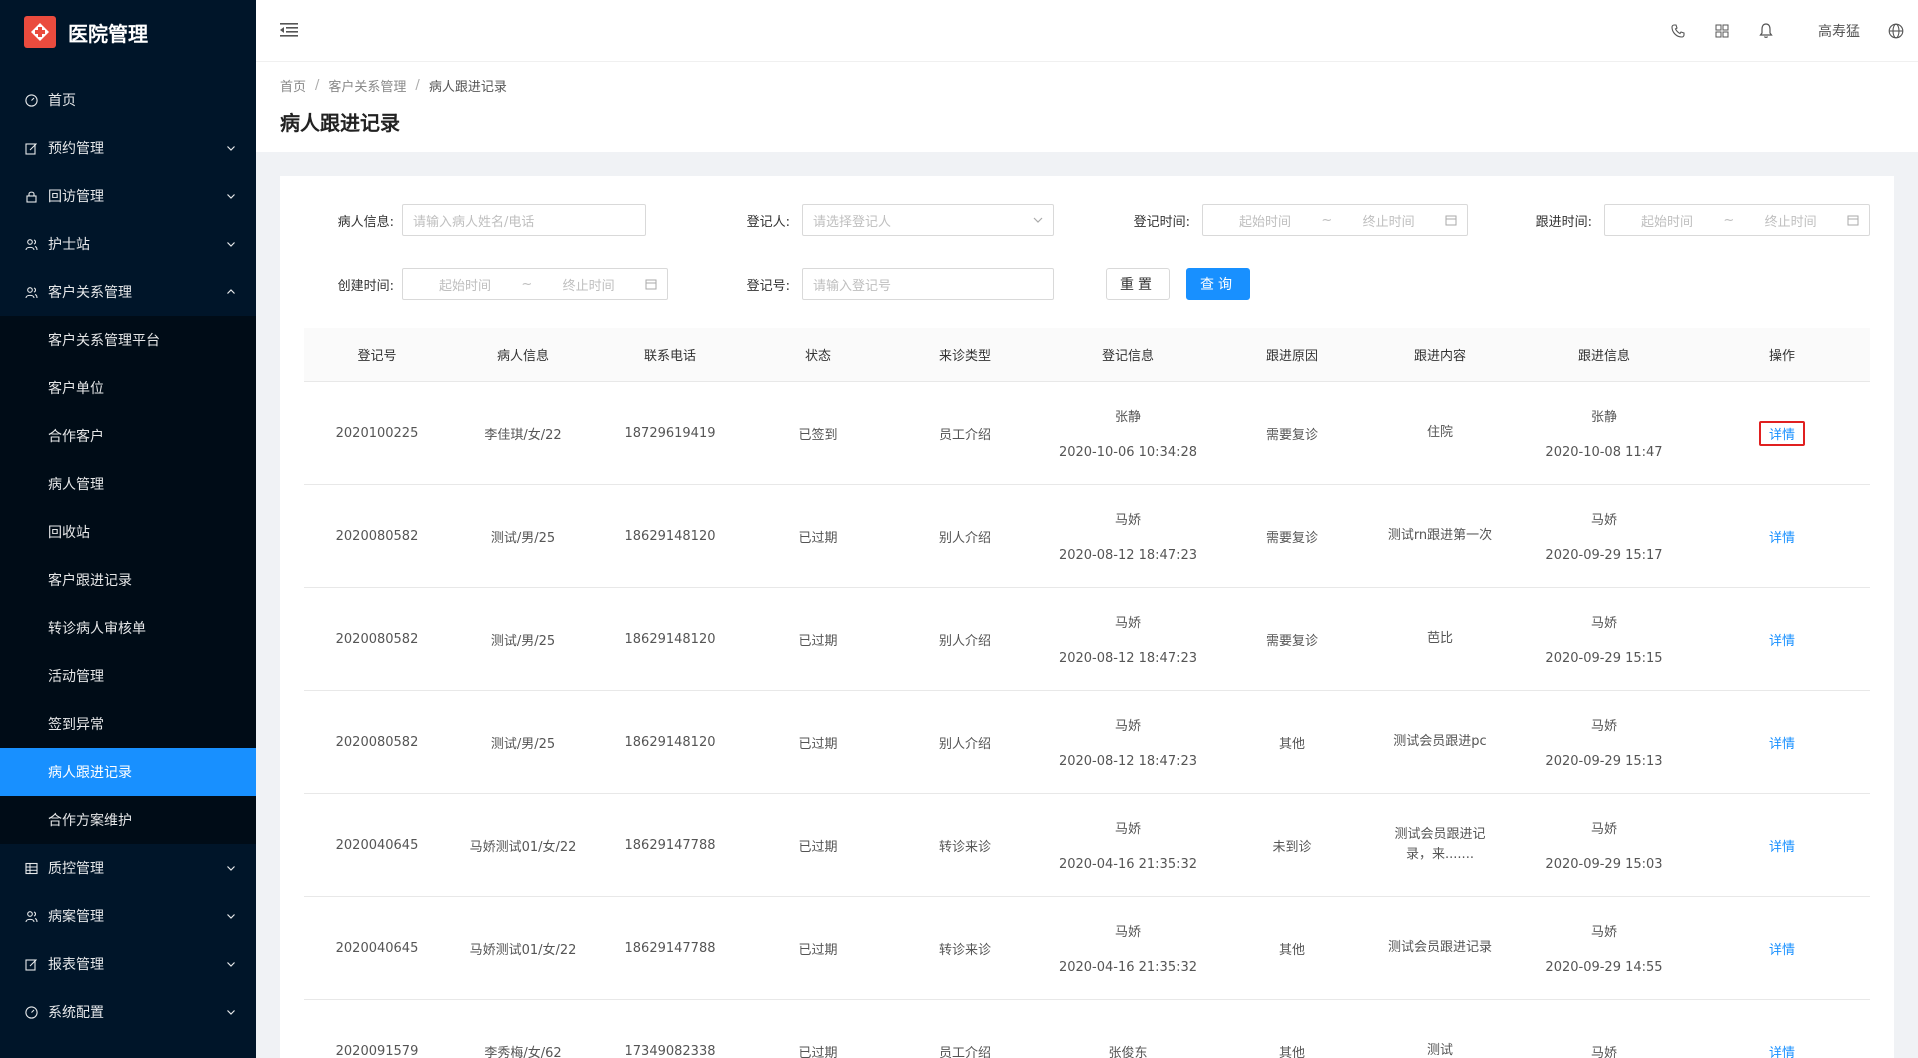  What do you see at coordinates (535, 284) in the screenshot?
I see `create-time-range: 起始时间 ~ 终止时间` at bounding box center [535, 284].